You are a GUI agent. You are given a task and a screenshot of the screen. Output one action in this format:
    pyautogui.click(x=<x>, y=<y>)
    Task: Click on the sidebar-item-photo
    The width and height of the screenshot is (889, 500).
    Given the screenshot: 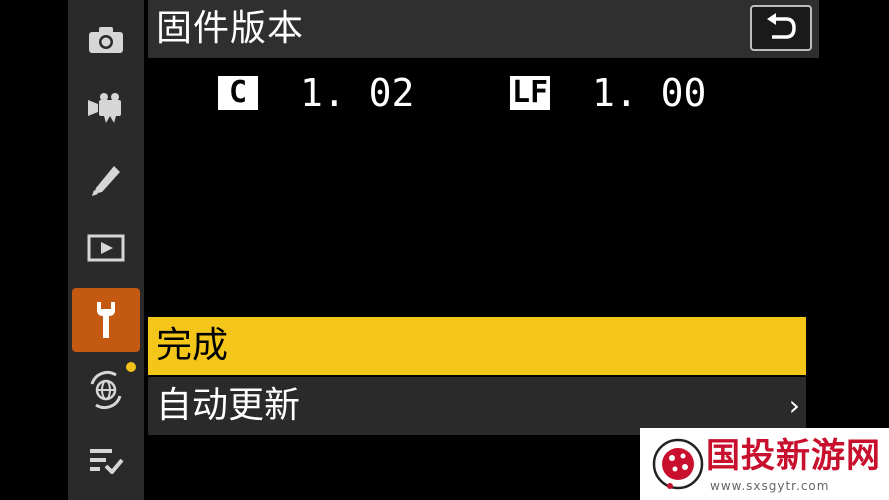 What is the action you would take?
    pyautogui.click(x=106, y=40)
    